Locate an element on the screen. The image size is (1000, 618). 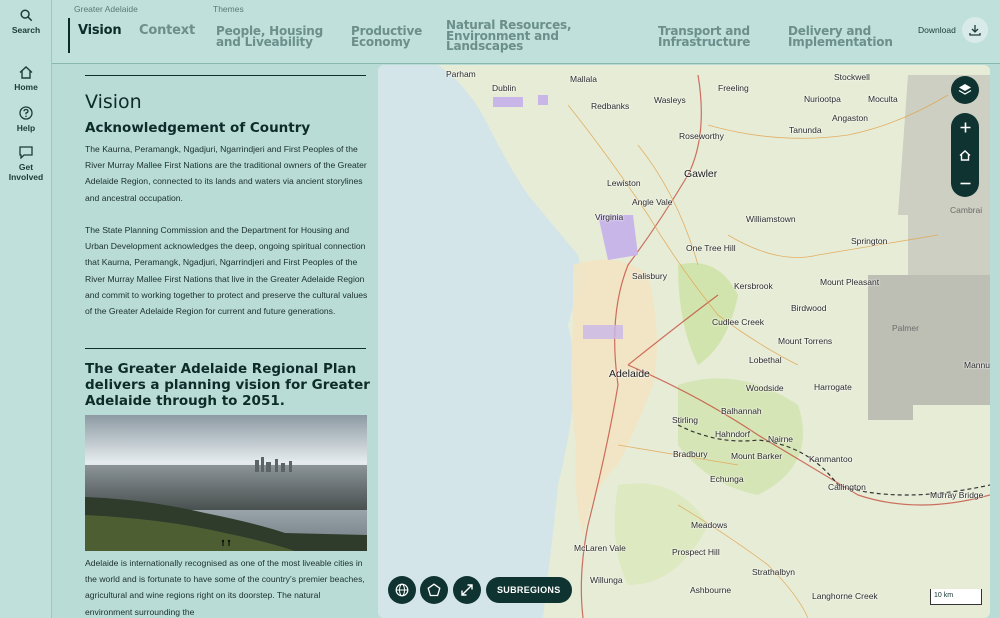
tab-people-housing-liveability: People, Housing and Liveability is located at coordinates (269, 37).